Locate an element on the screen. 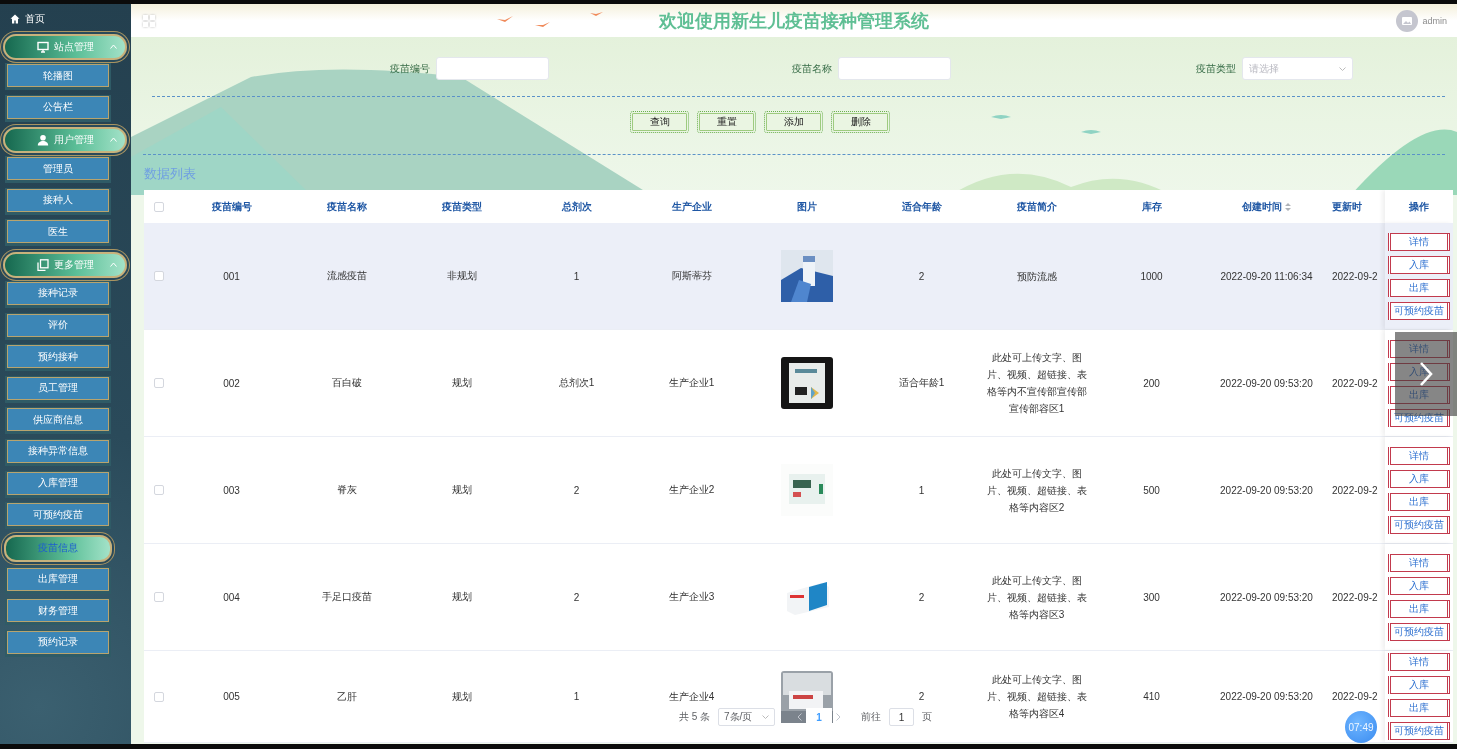 The height and width of the screenshot is (749, 1457). table-cell: 总剂次1 is located at coordinates (576, 383).